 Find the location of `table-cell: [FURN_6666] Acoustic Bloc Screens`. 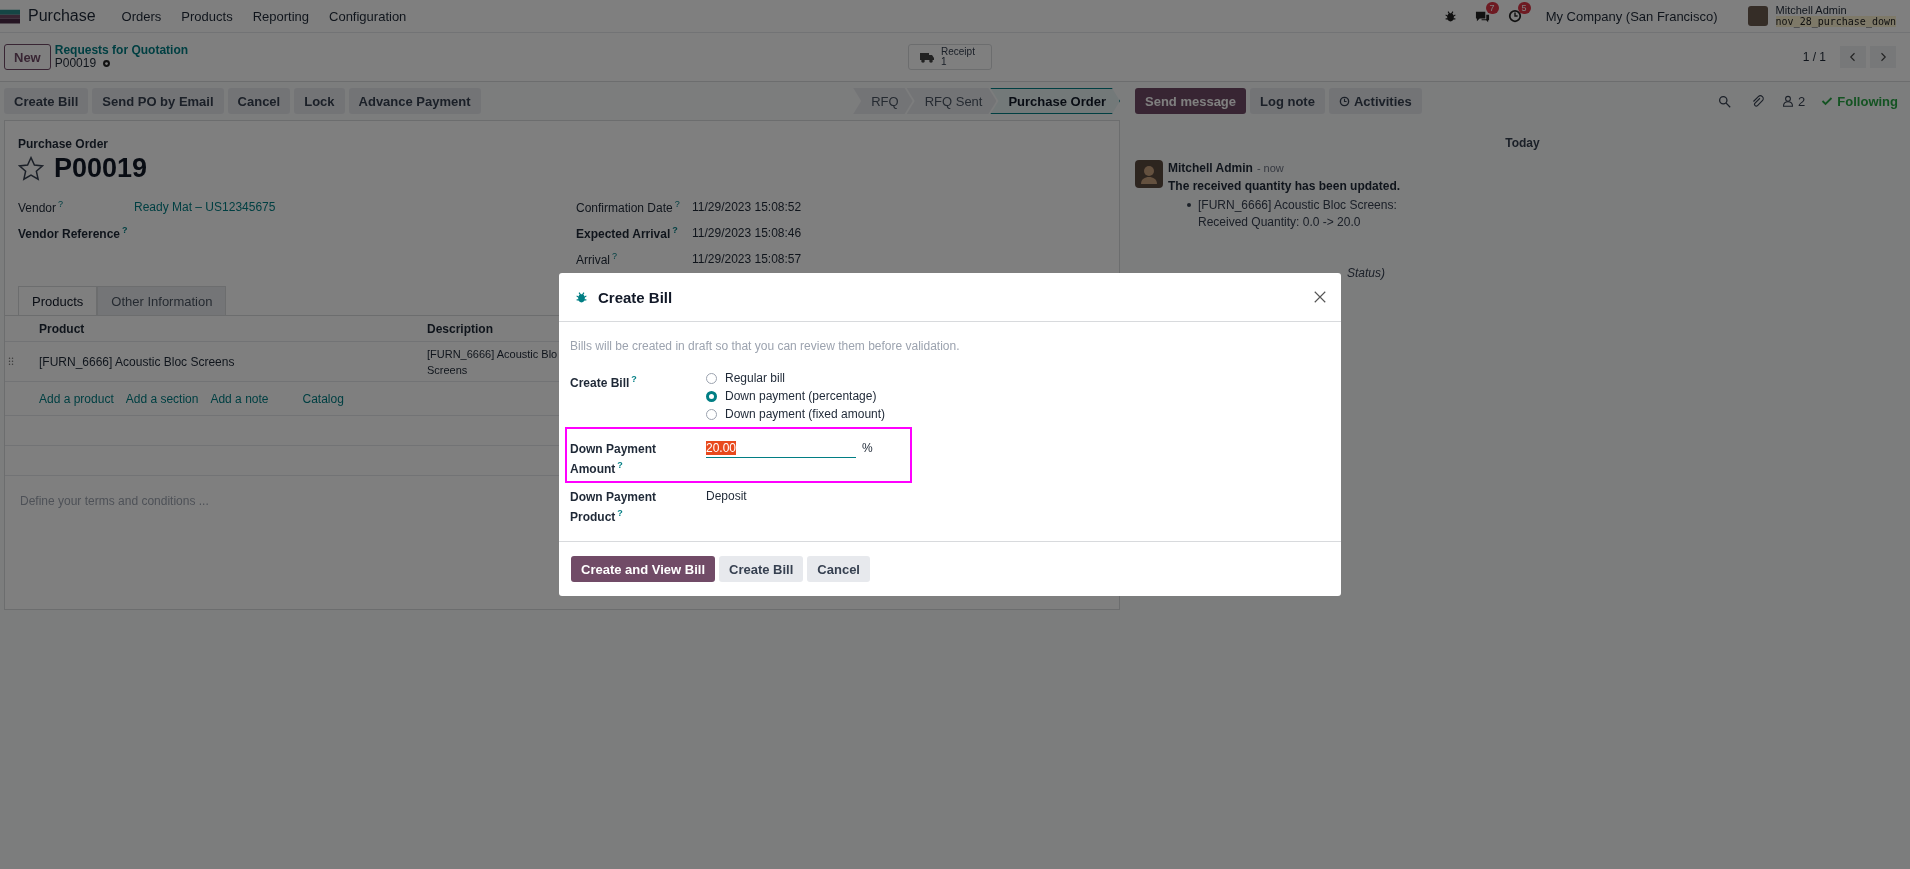

table-cell: [FURN_6666] Acoustic Bloc Screens is located at coordinates (137, 361).